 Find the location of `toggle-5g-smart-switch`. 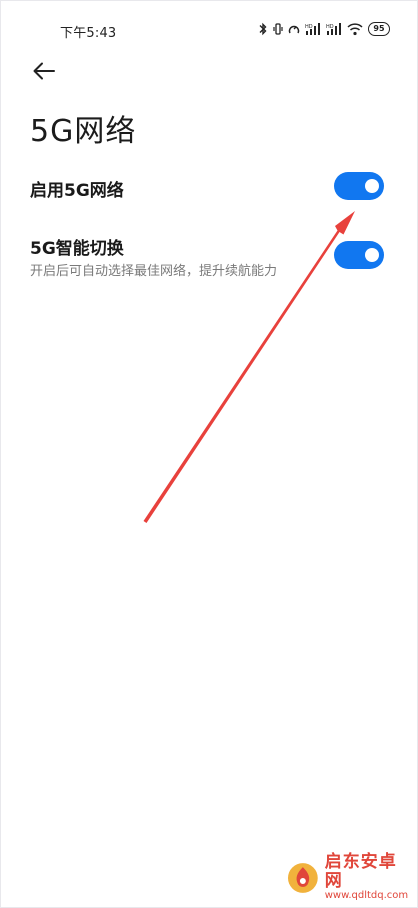

toggle-5g-smart-switch is located at coordinates (359, 255).